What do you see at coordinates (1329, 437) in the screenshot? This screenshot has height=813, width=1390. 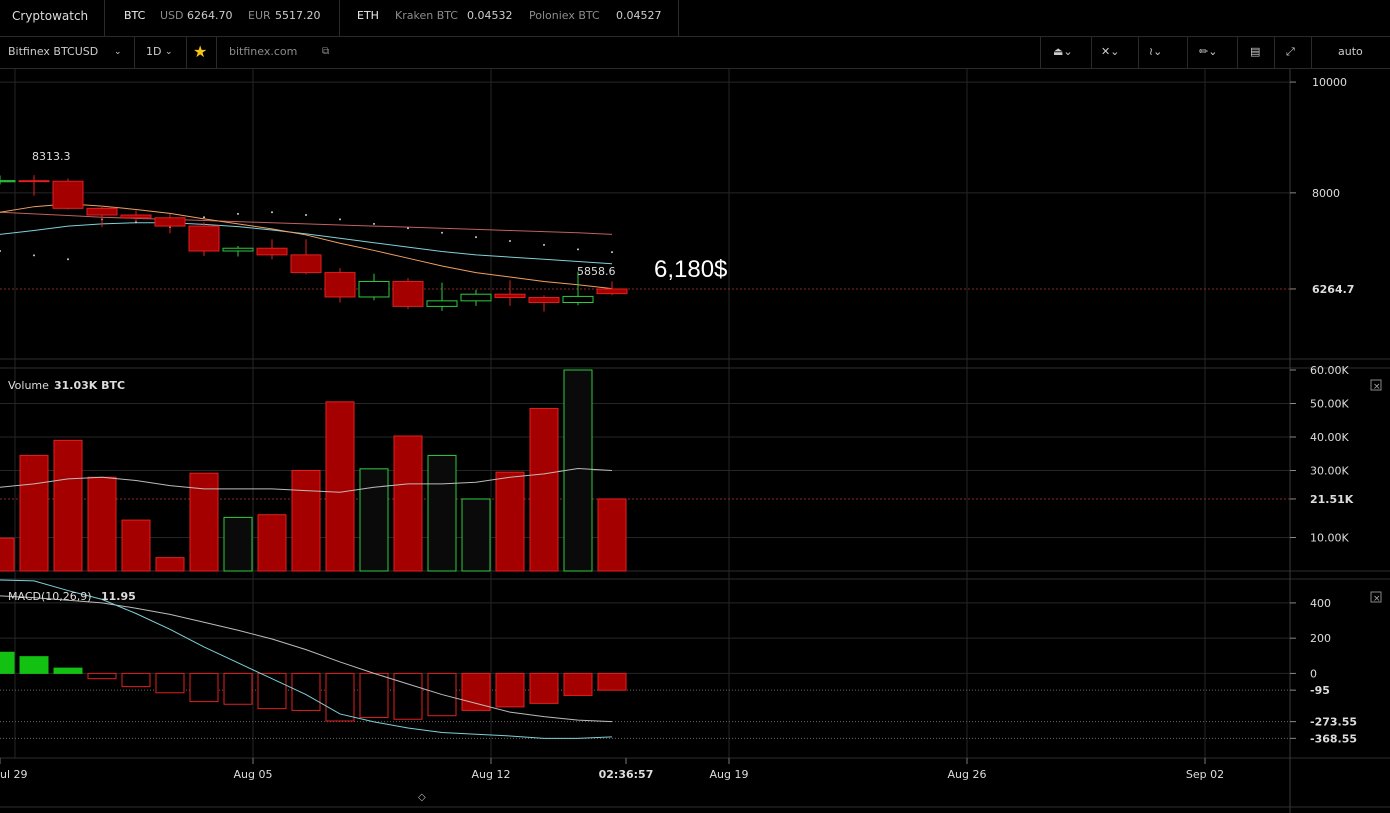 I see `y-tick-label: 40.00K` at bounding box center [1329, 437].